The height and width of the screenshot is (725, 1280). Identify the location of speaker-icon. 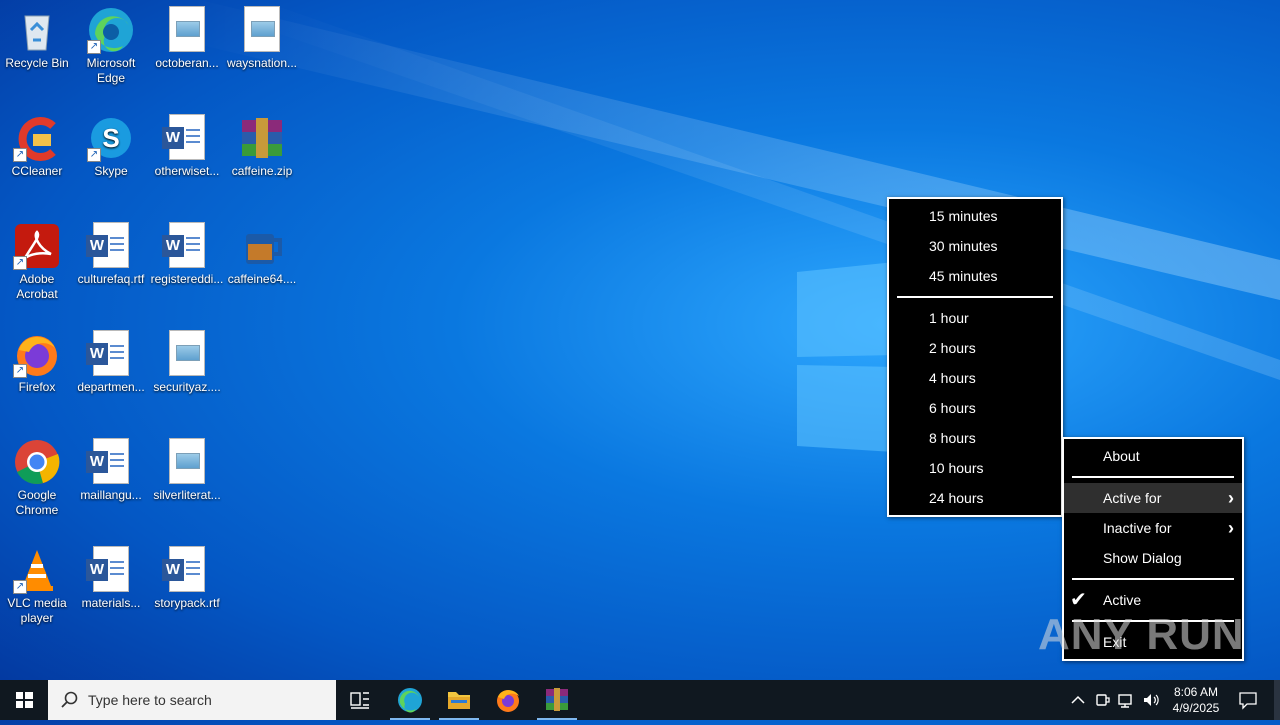
(1151, 700).